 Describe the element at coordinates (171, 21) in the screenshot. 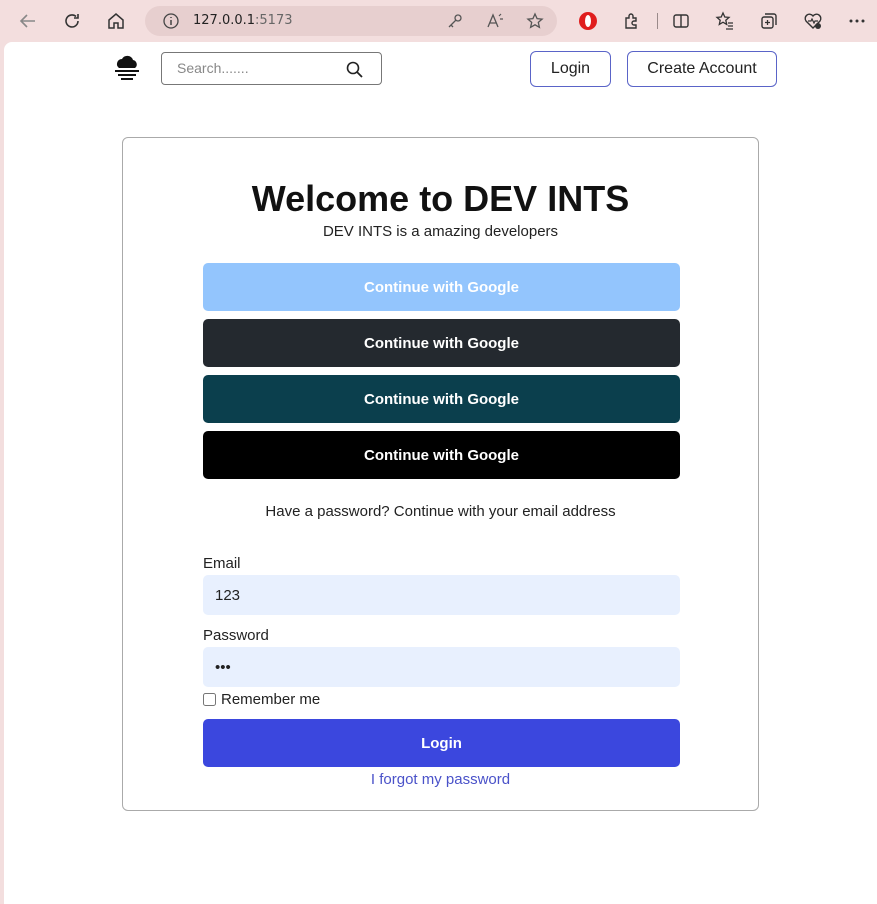

I see `info-icon` at that location.